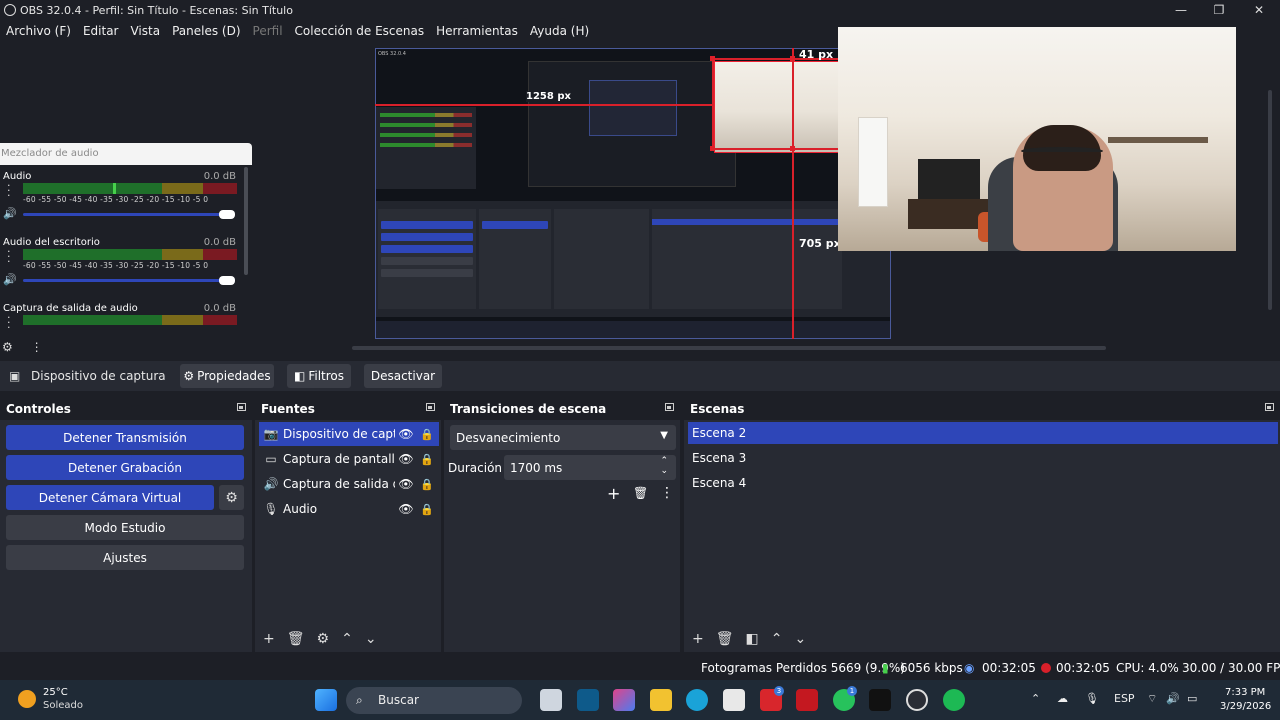 The width and height of the screenshot is (1280, 720). Describe the element at coordinates (349, 459) in the screenshot. I see `source-item: ▭ Captura de pantalla 👁 🔒` at that location.